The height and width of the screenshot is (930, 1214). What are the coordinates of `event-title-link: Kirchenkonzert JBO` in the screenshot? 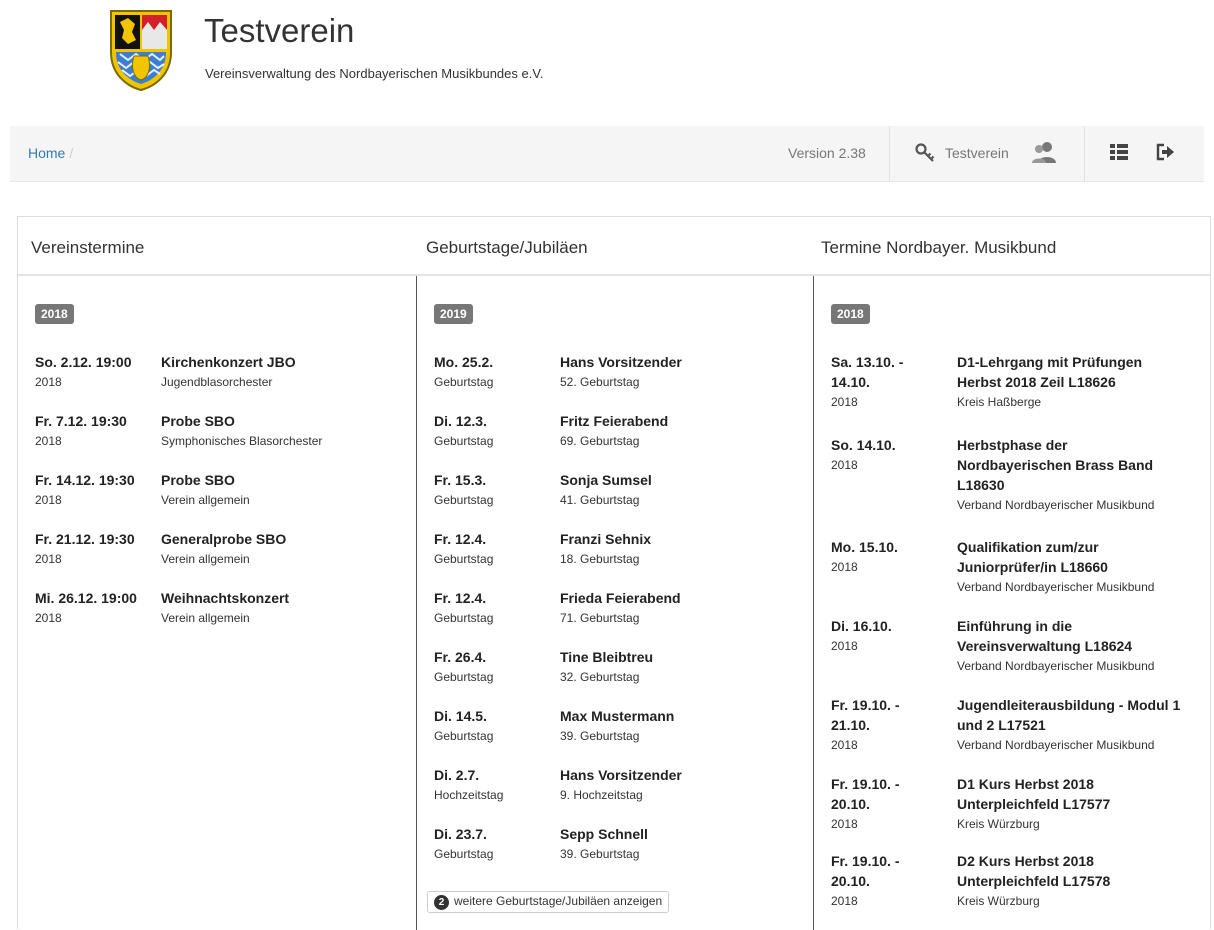 It's located at (228, 362).